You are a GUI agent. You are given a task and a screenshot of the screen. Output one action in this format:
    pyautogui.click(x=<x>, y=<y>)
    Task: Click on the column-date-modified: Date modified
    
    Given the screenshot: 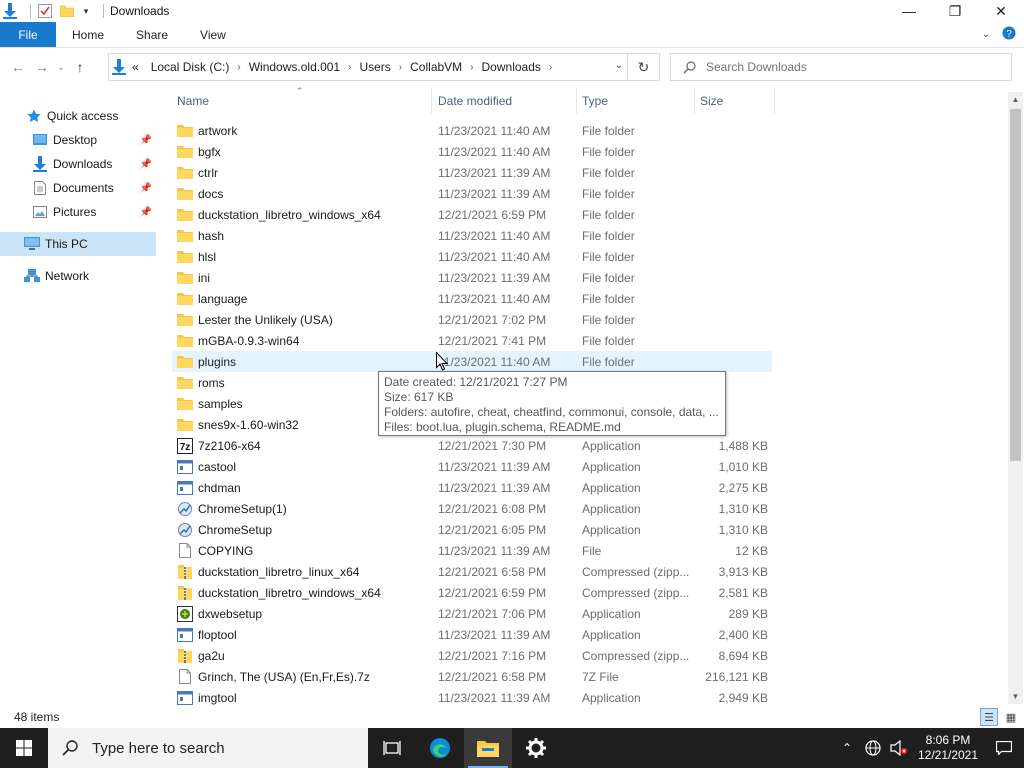 What is the action you would take?
    pyautogui.click(x=505, y=101)
    